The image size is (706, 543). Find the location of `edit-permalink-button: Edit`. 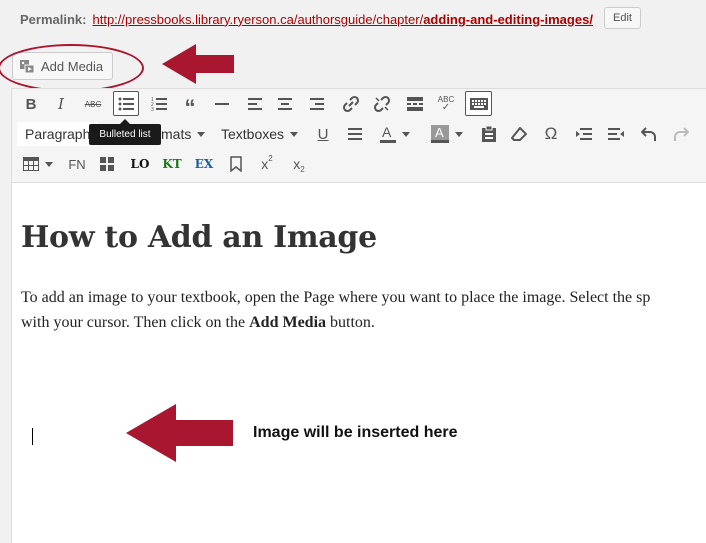

edit-permalink-button: Edit is located at coordinates (622, 18).